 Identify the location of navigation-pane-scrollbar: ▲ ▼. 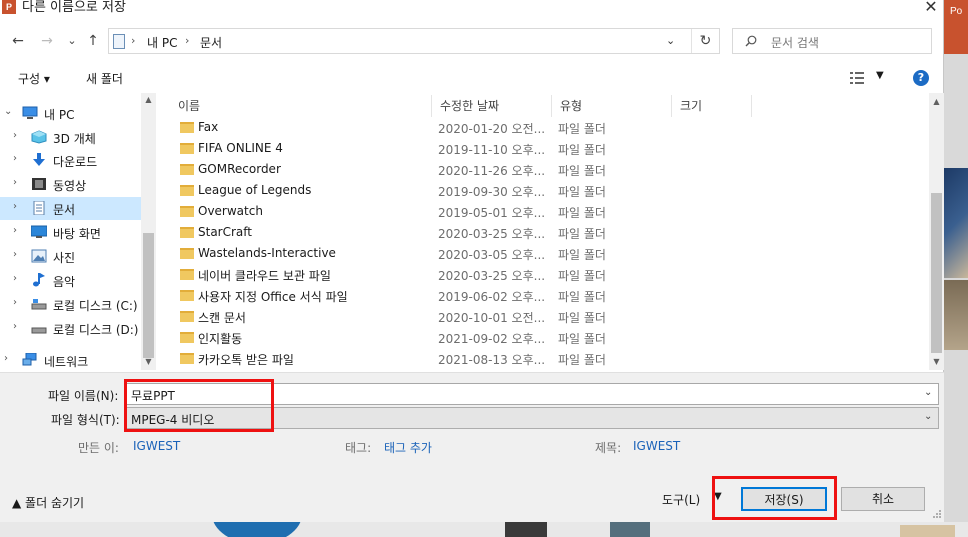
(148, 231).